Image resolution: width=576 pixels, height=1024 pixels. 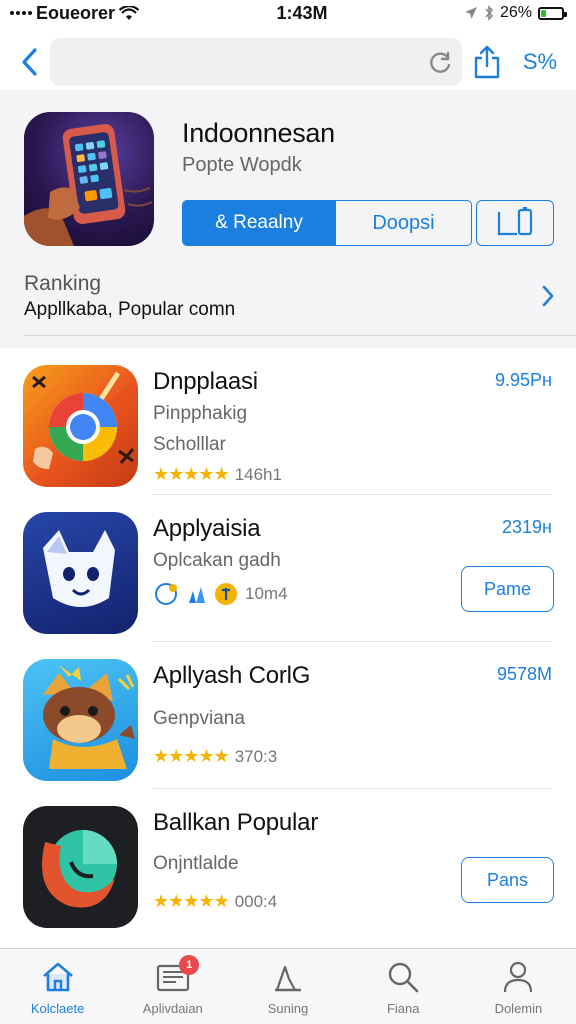 I want to click on segmented-control: & Reaalny Doopsi, so click(x=327, y=223).